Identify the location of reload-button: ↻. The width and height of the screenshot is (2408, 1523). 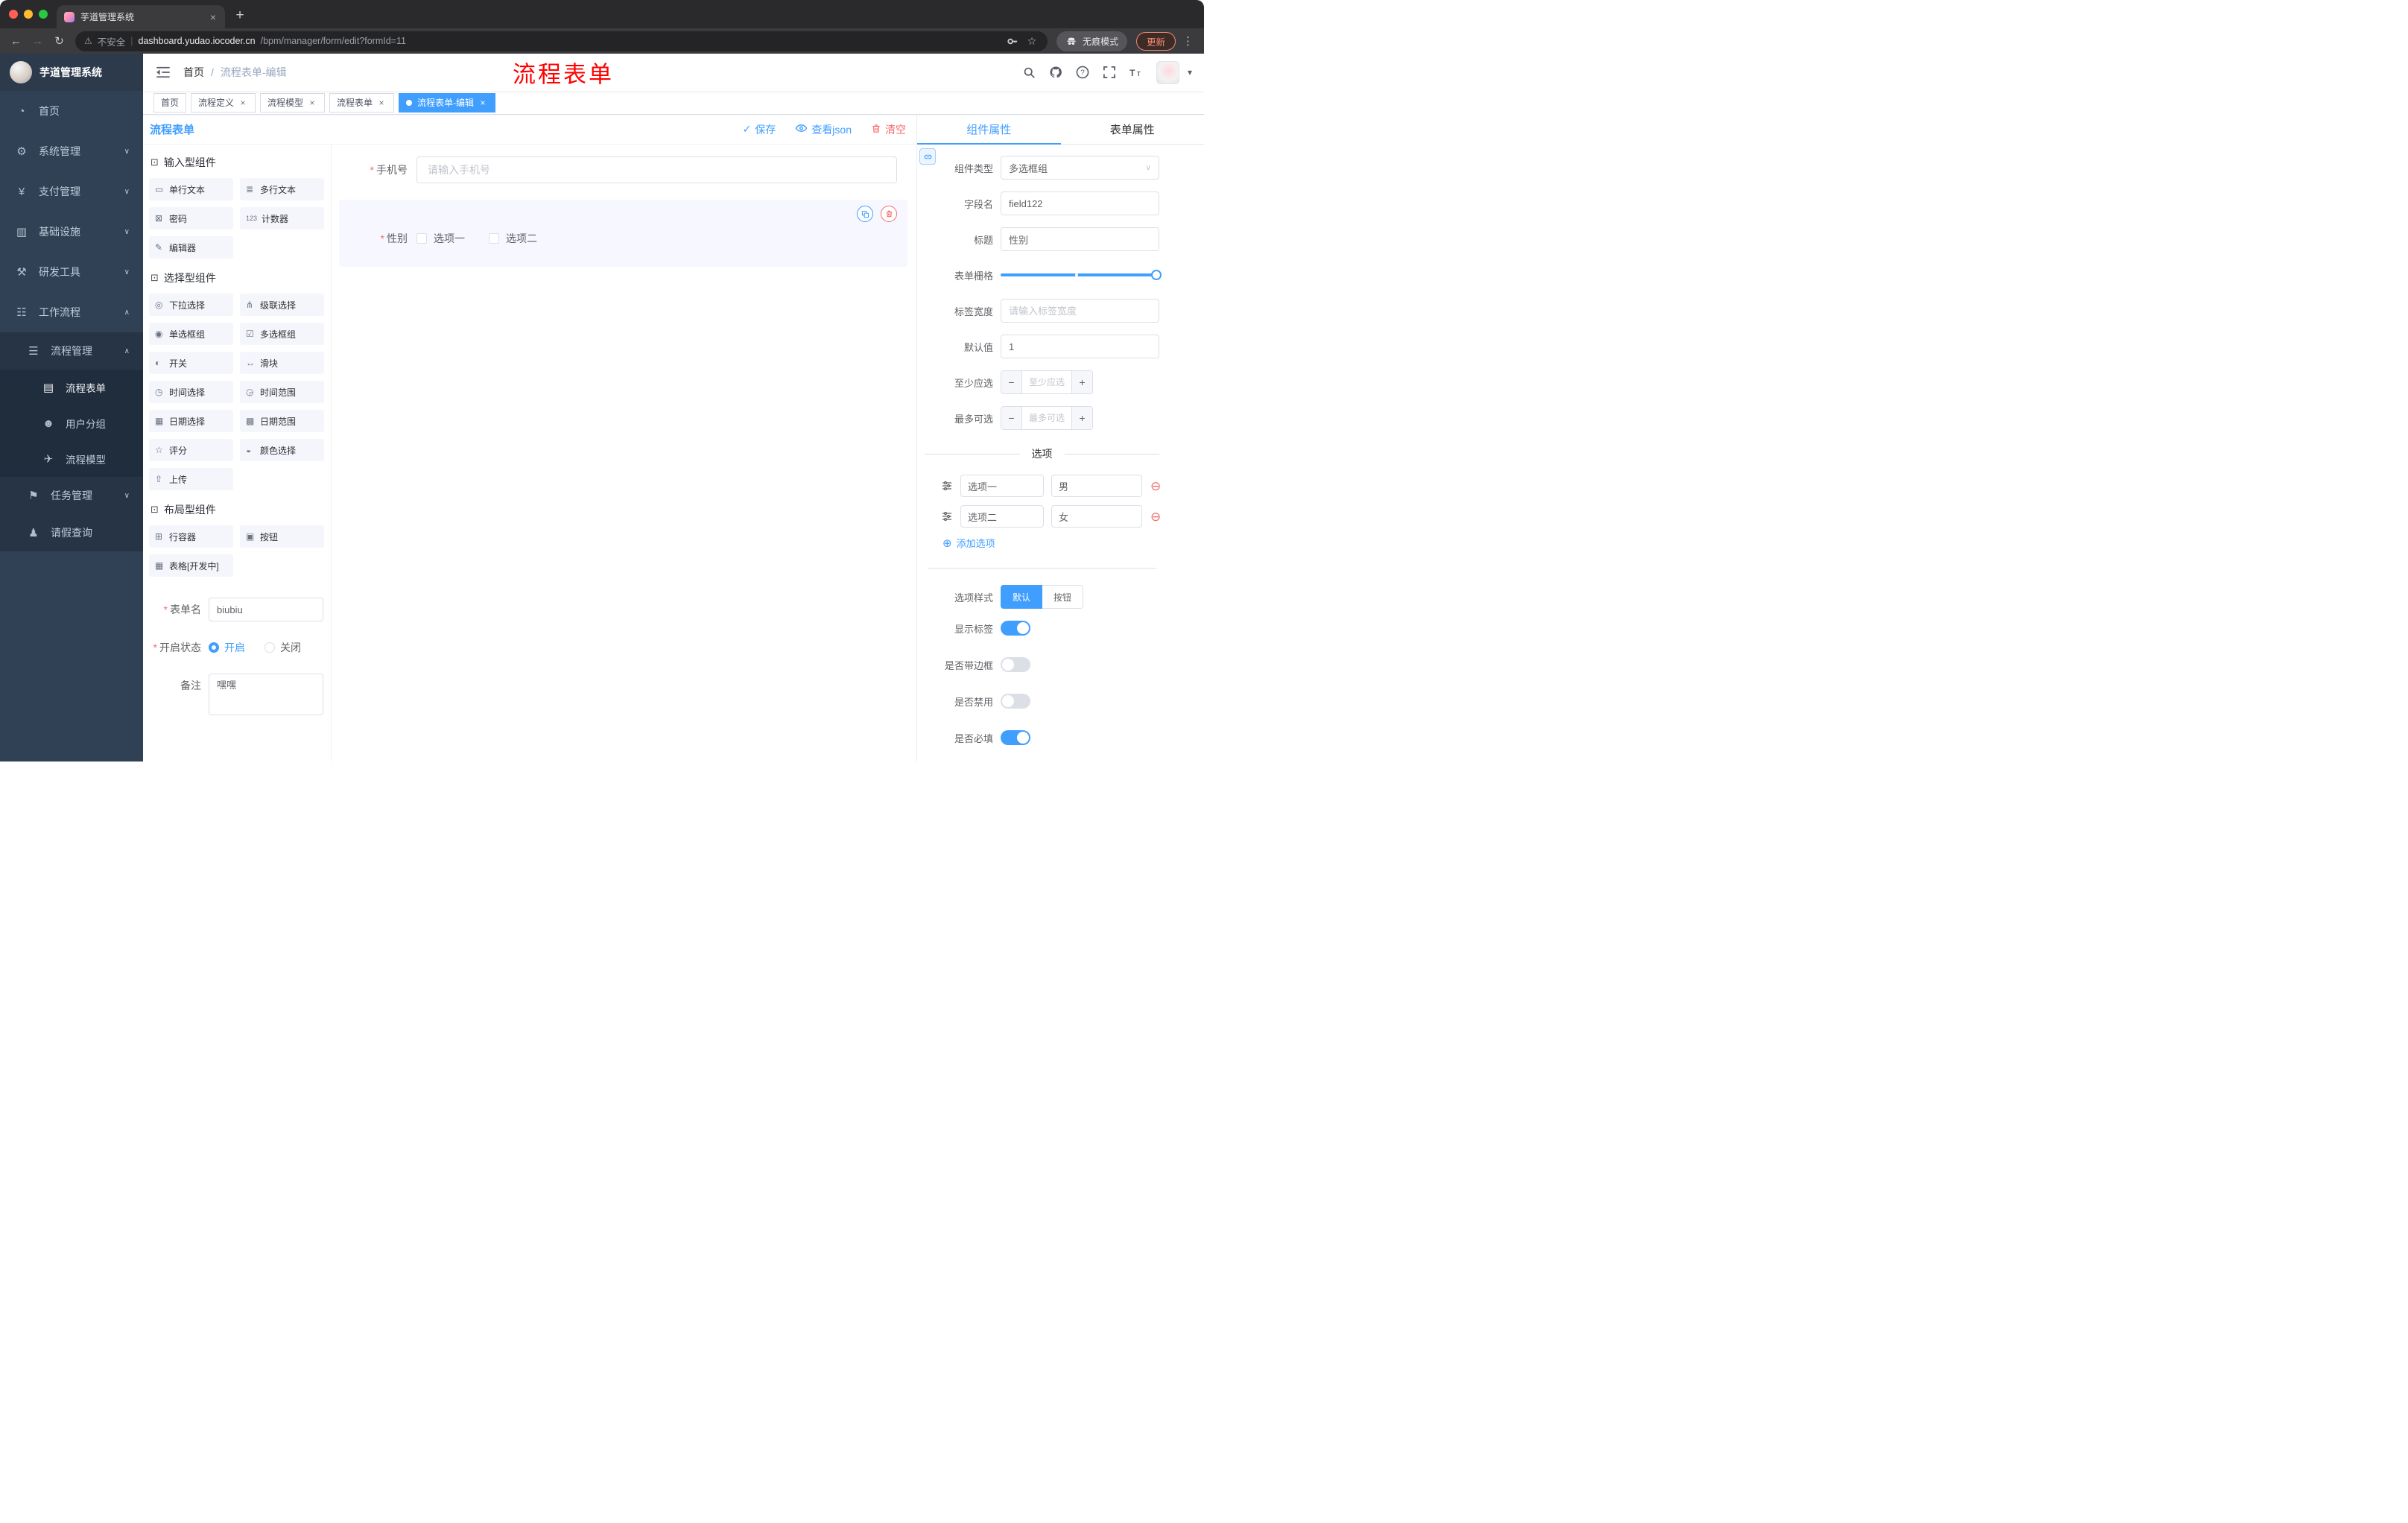
(59, 41).